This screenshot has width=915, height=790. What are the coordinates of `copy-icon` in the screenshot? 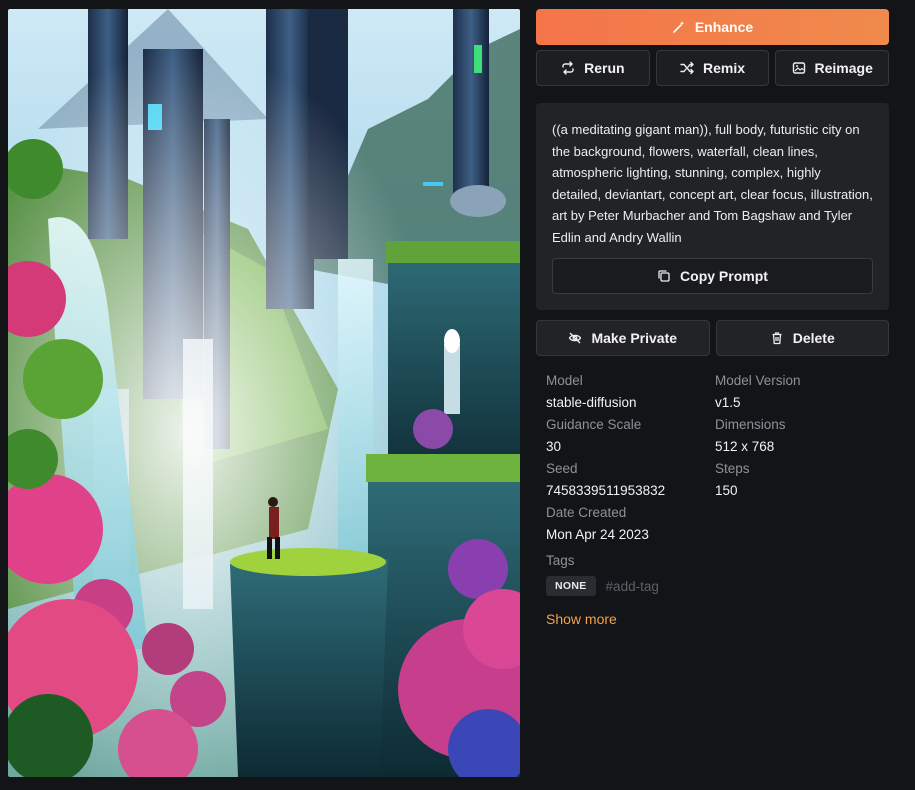 It's located at (664, 276).